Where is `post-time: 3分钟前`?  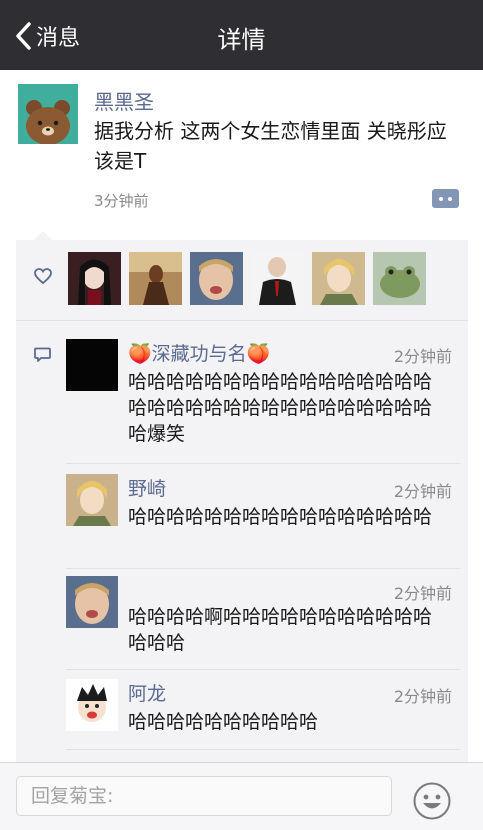 post-time: 3分钟前 is located at coordinates (121, 201).